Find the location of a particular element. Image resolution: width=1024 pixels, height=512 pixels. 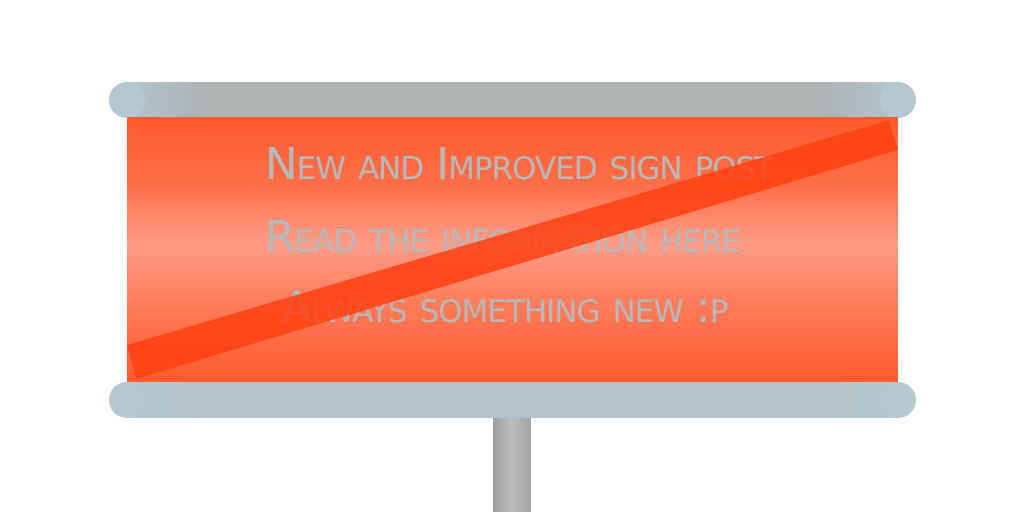

top-rail-right-cap is located at coordinates (898, 100).